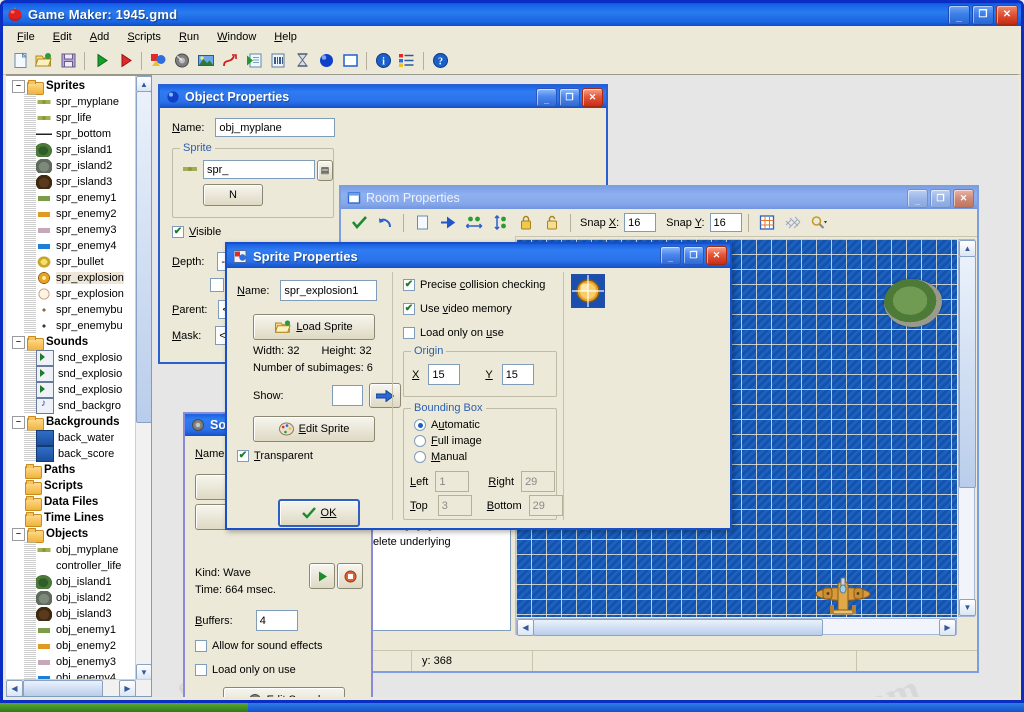 The width and height of the screenshot is (1024, 712). Describe the element at coordinates (201, 646) in the screenshot. I see `allow-sound-effects-checkbox` at that location.